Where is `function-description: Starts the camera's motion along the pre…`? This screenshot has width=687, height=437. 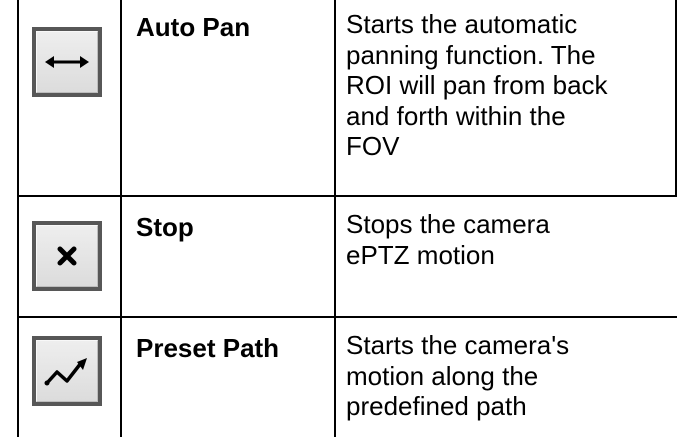
function-description: Starts the camera's motion along the pre… is located at coordinates (458, 375).